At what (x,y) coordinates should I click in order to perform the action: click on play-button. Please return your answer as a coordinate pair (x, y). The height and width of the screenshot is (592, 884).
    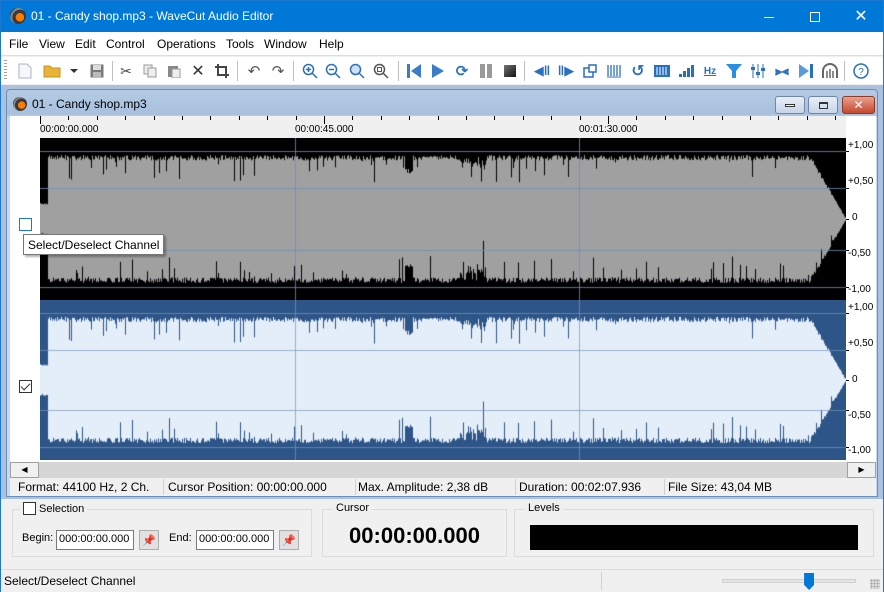
    Looking at the image, I should click on (438, 71).